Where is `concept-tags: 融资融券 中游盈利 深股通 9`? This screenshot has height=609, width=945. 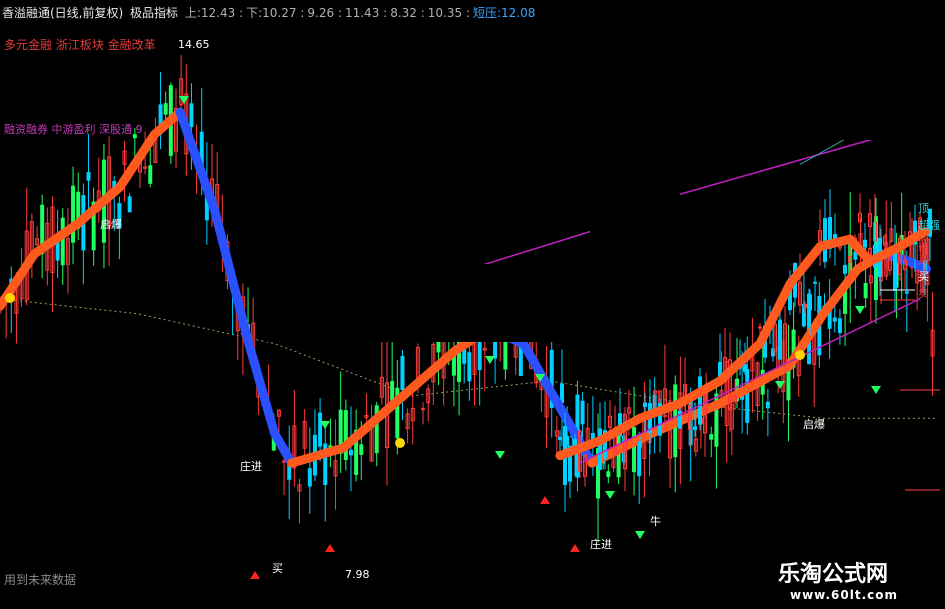
concept-tags: 融资融券 中游盈利 深股通 9 is located at coordinates (73, 129).